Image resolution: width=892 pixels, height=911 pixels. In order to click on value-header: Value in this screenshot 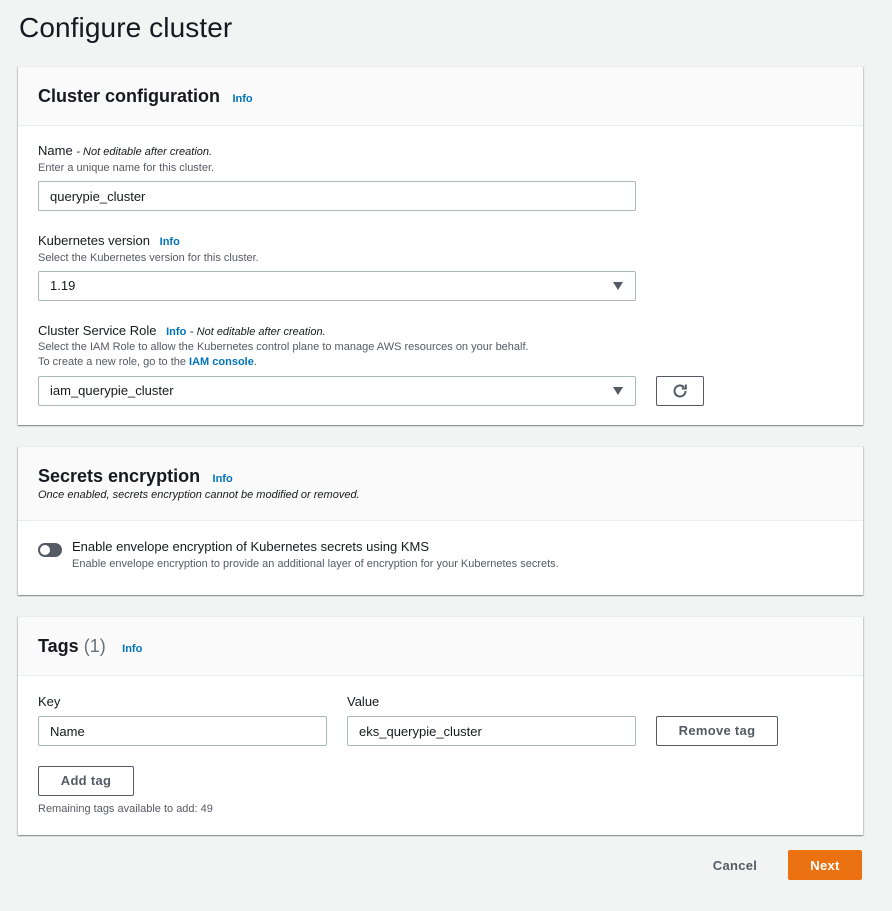, I will do `click(363, 701)`.